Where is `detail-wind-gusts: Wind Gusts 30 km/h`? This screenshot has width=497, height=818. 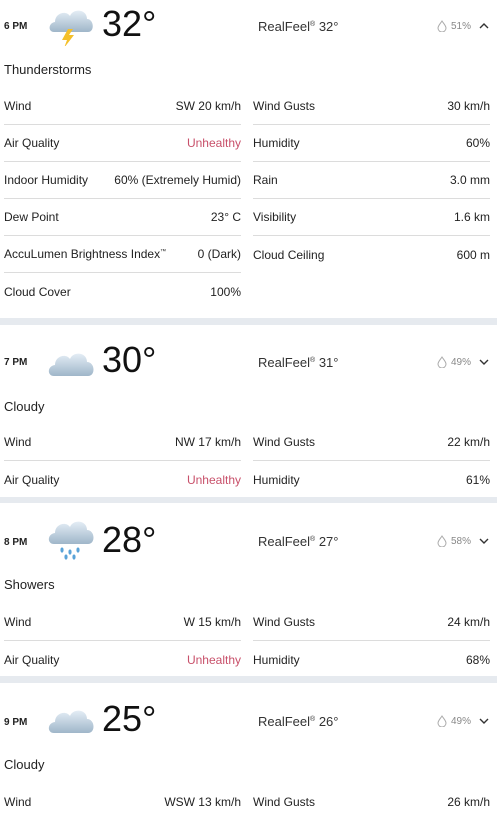
detail-wind-gusts: Wind Gusts 30 km/h is located at coordinates (371, 106).